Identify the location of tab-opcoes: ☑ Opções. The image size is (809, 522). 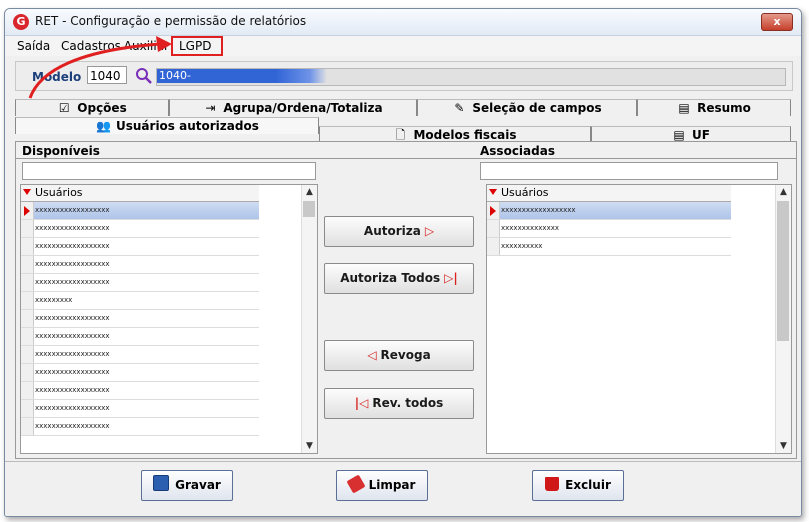
(92, 107).